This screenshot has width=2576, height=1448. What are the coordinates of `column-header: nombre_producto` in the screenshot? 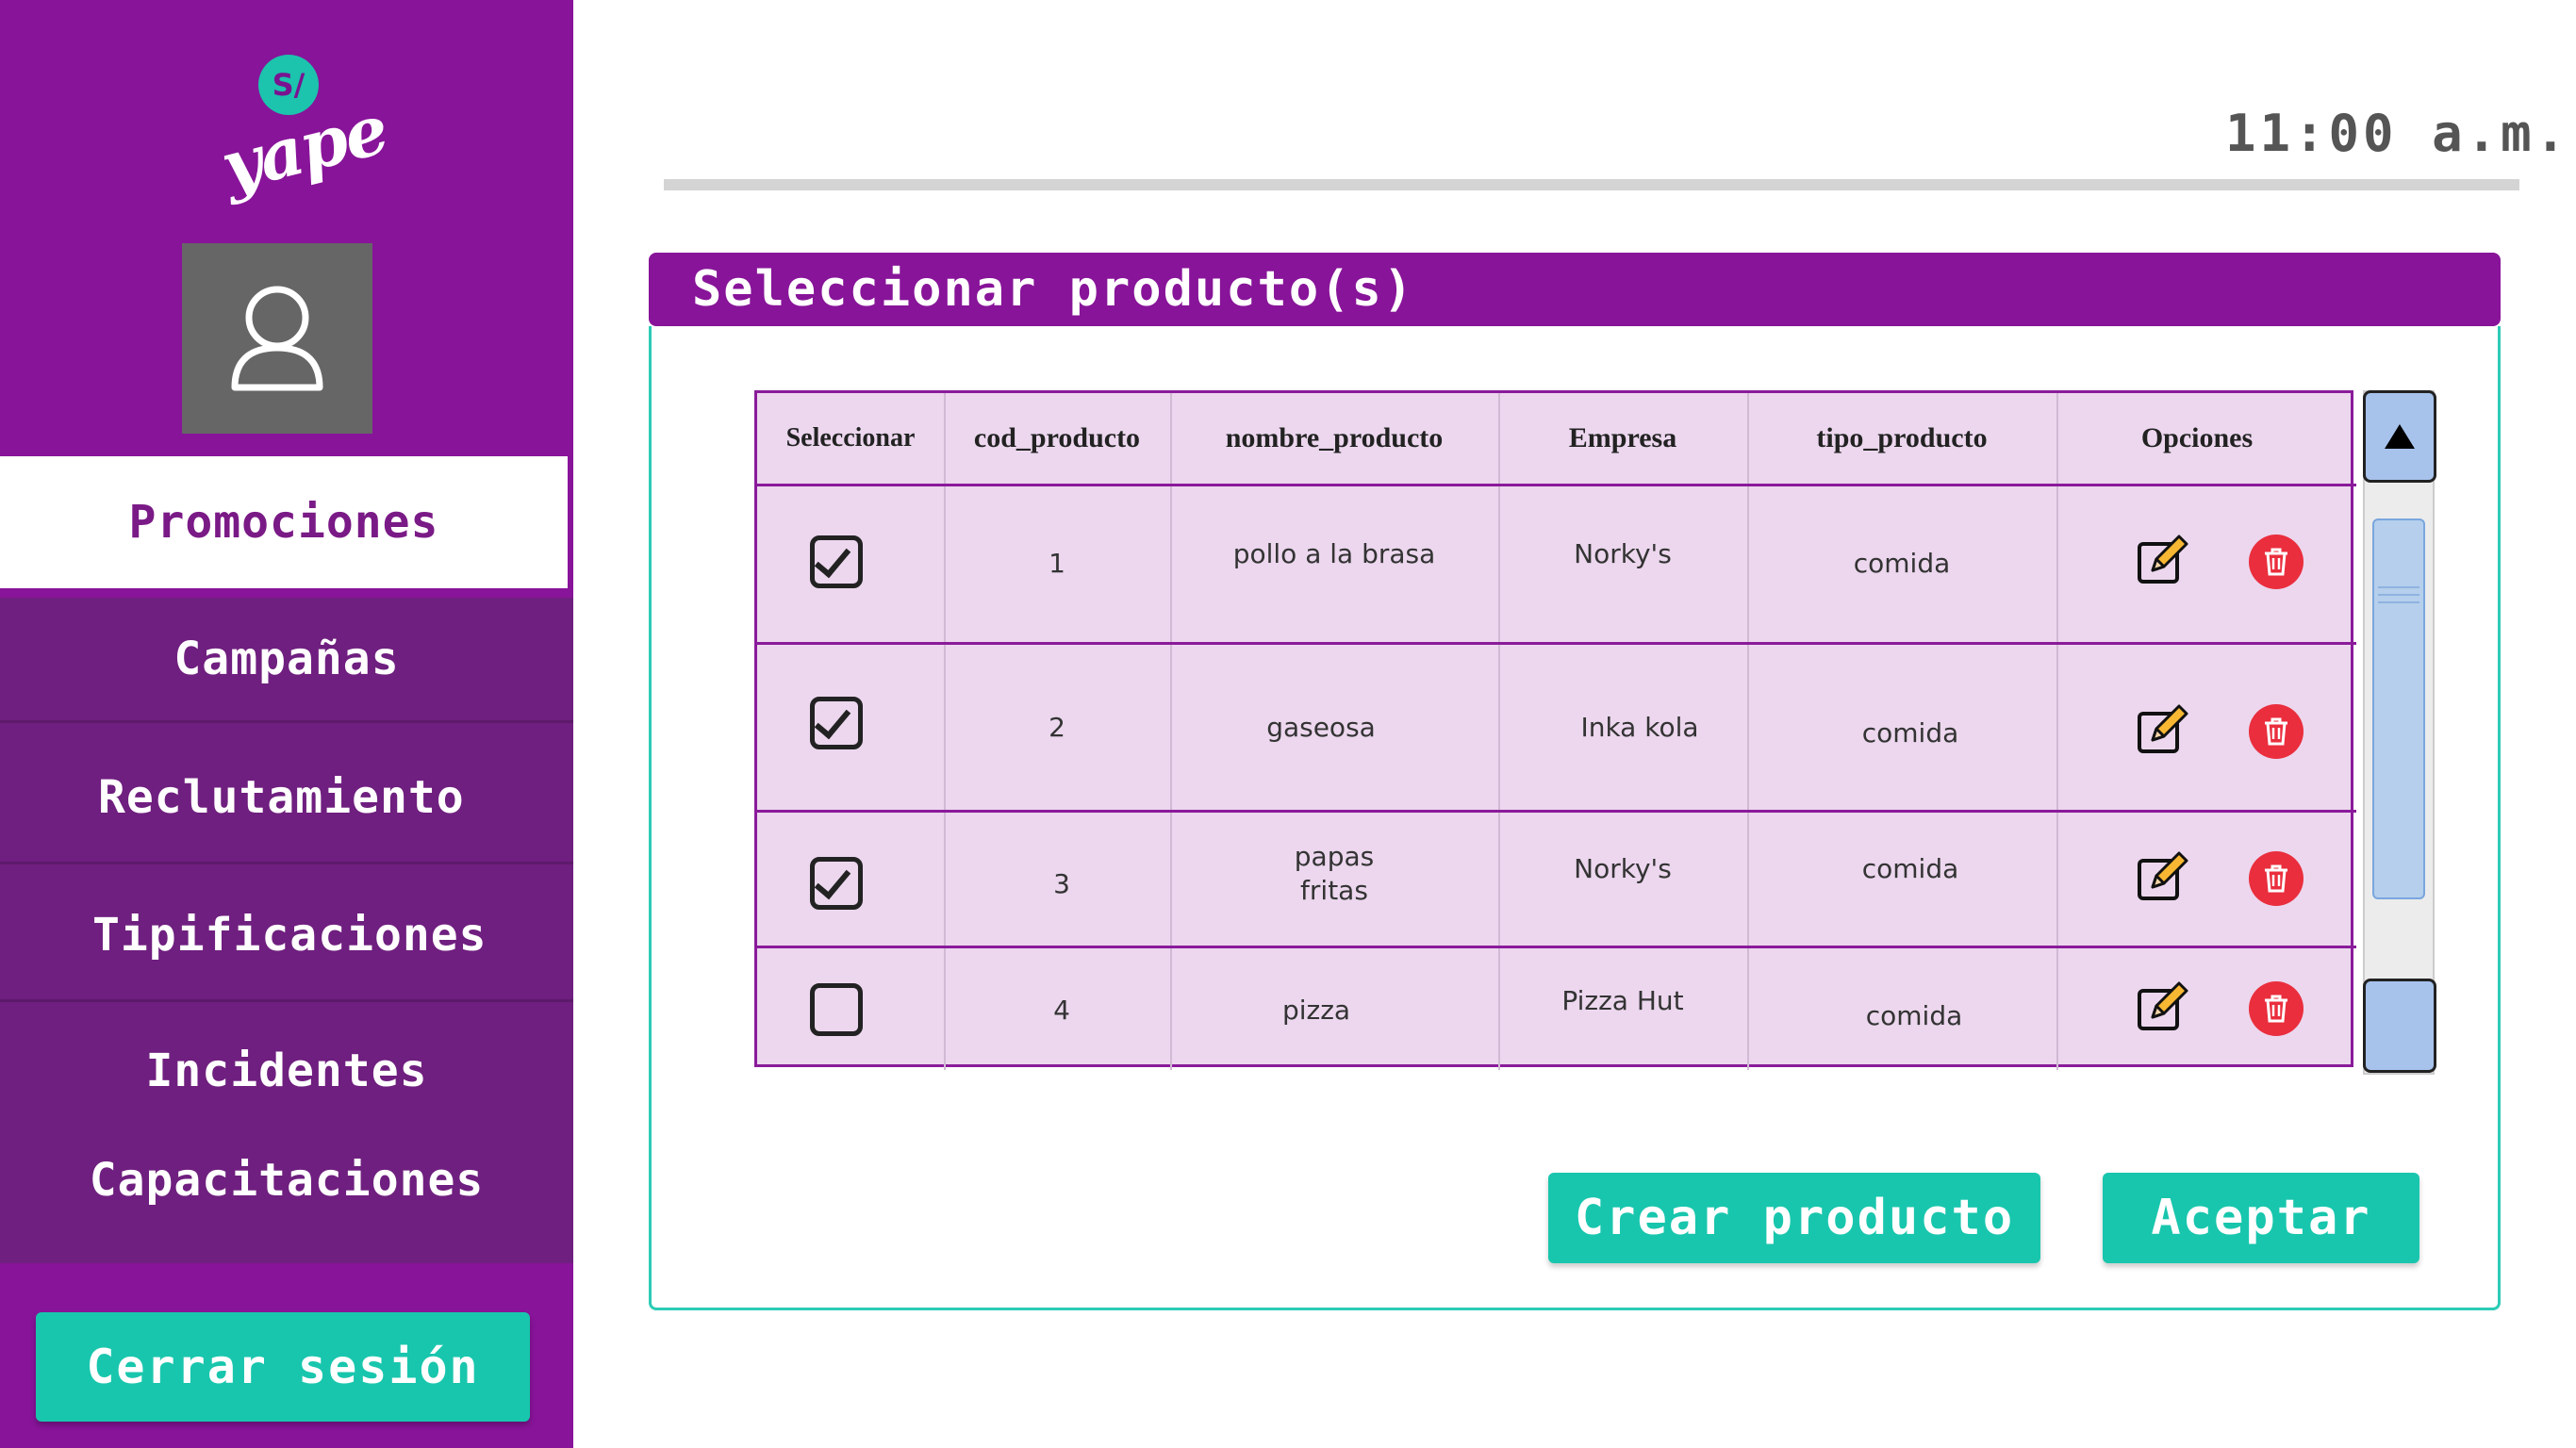 It's located at (1334, 437).